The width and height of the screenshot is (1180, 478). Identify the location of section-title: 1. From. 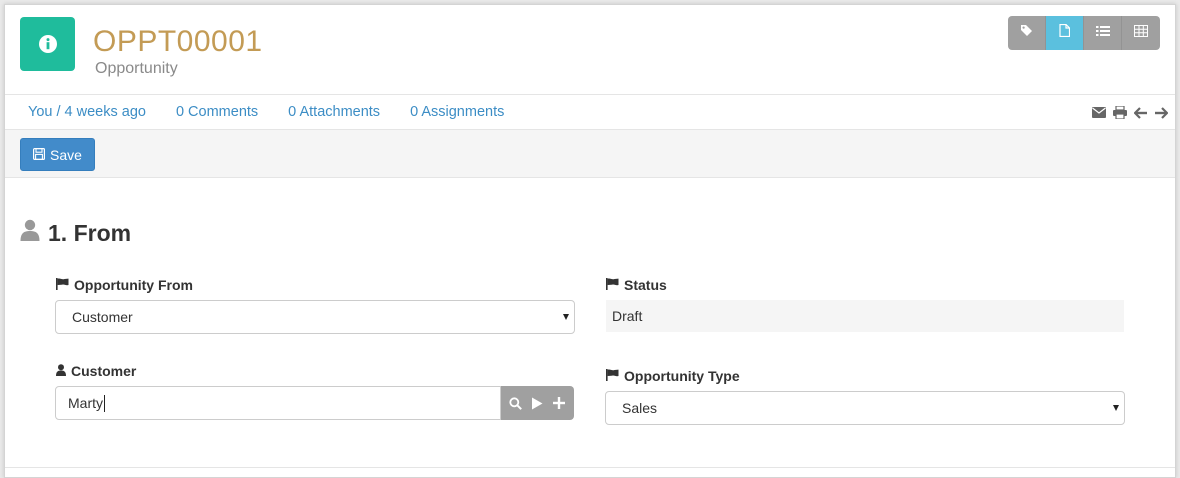
(90, 232).